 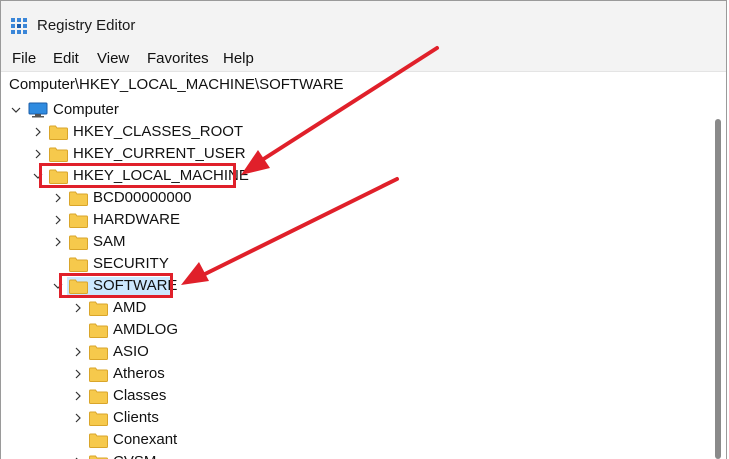 I want to click on tree-label: Computer, so click(x=86, y=109).